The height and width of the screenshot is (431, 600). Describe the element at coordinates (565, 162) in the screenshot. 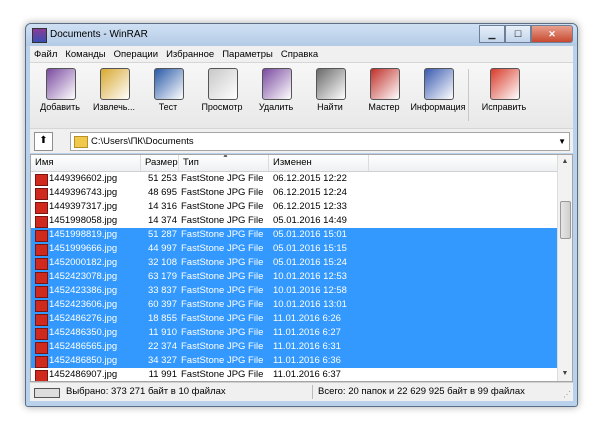

I see `scroll-up-icon: ▲` at that location.